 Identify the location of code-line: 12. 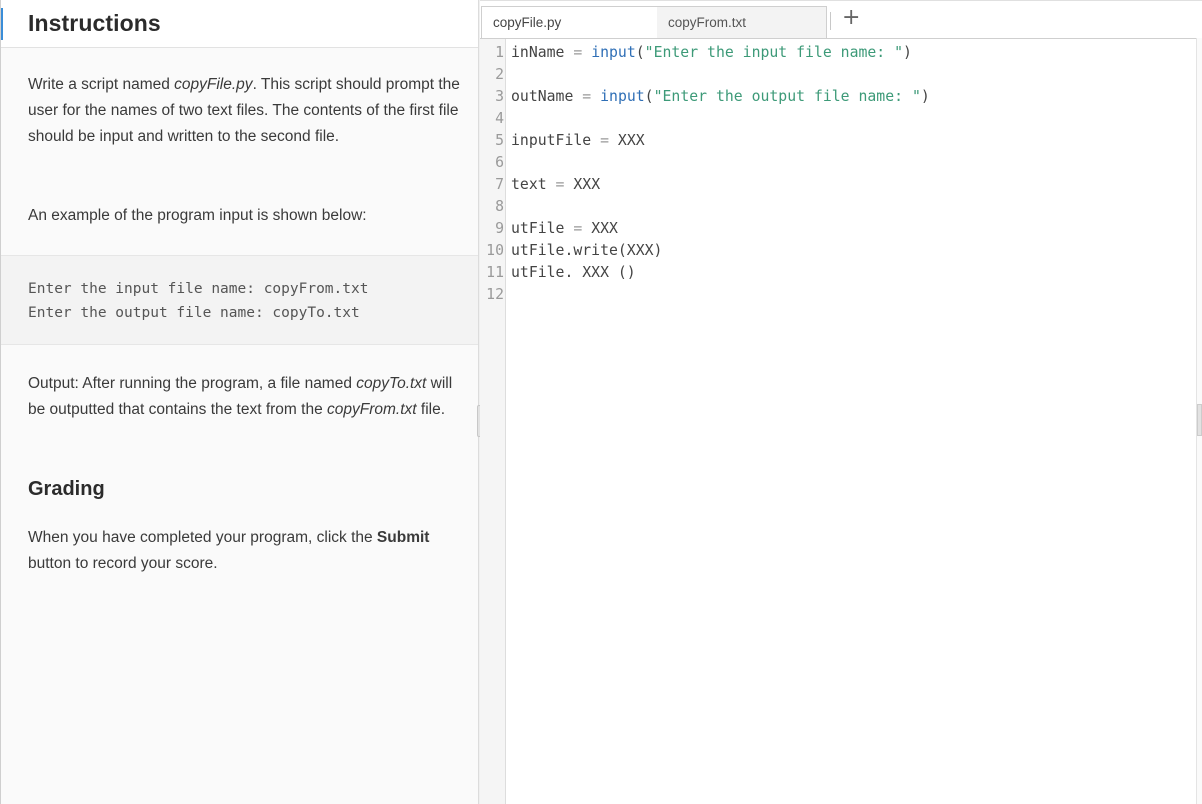
(830, 295).